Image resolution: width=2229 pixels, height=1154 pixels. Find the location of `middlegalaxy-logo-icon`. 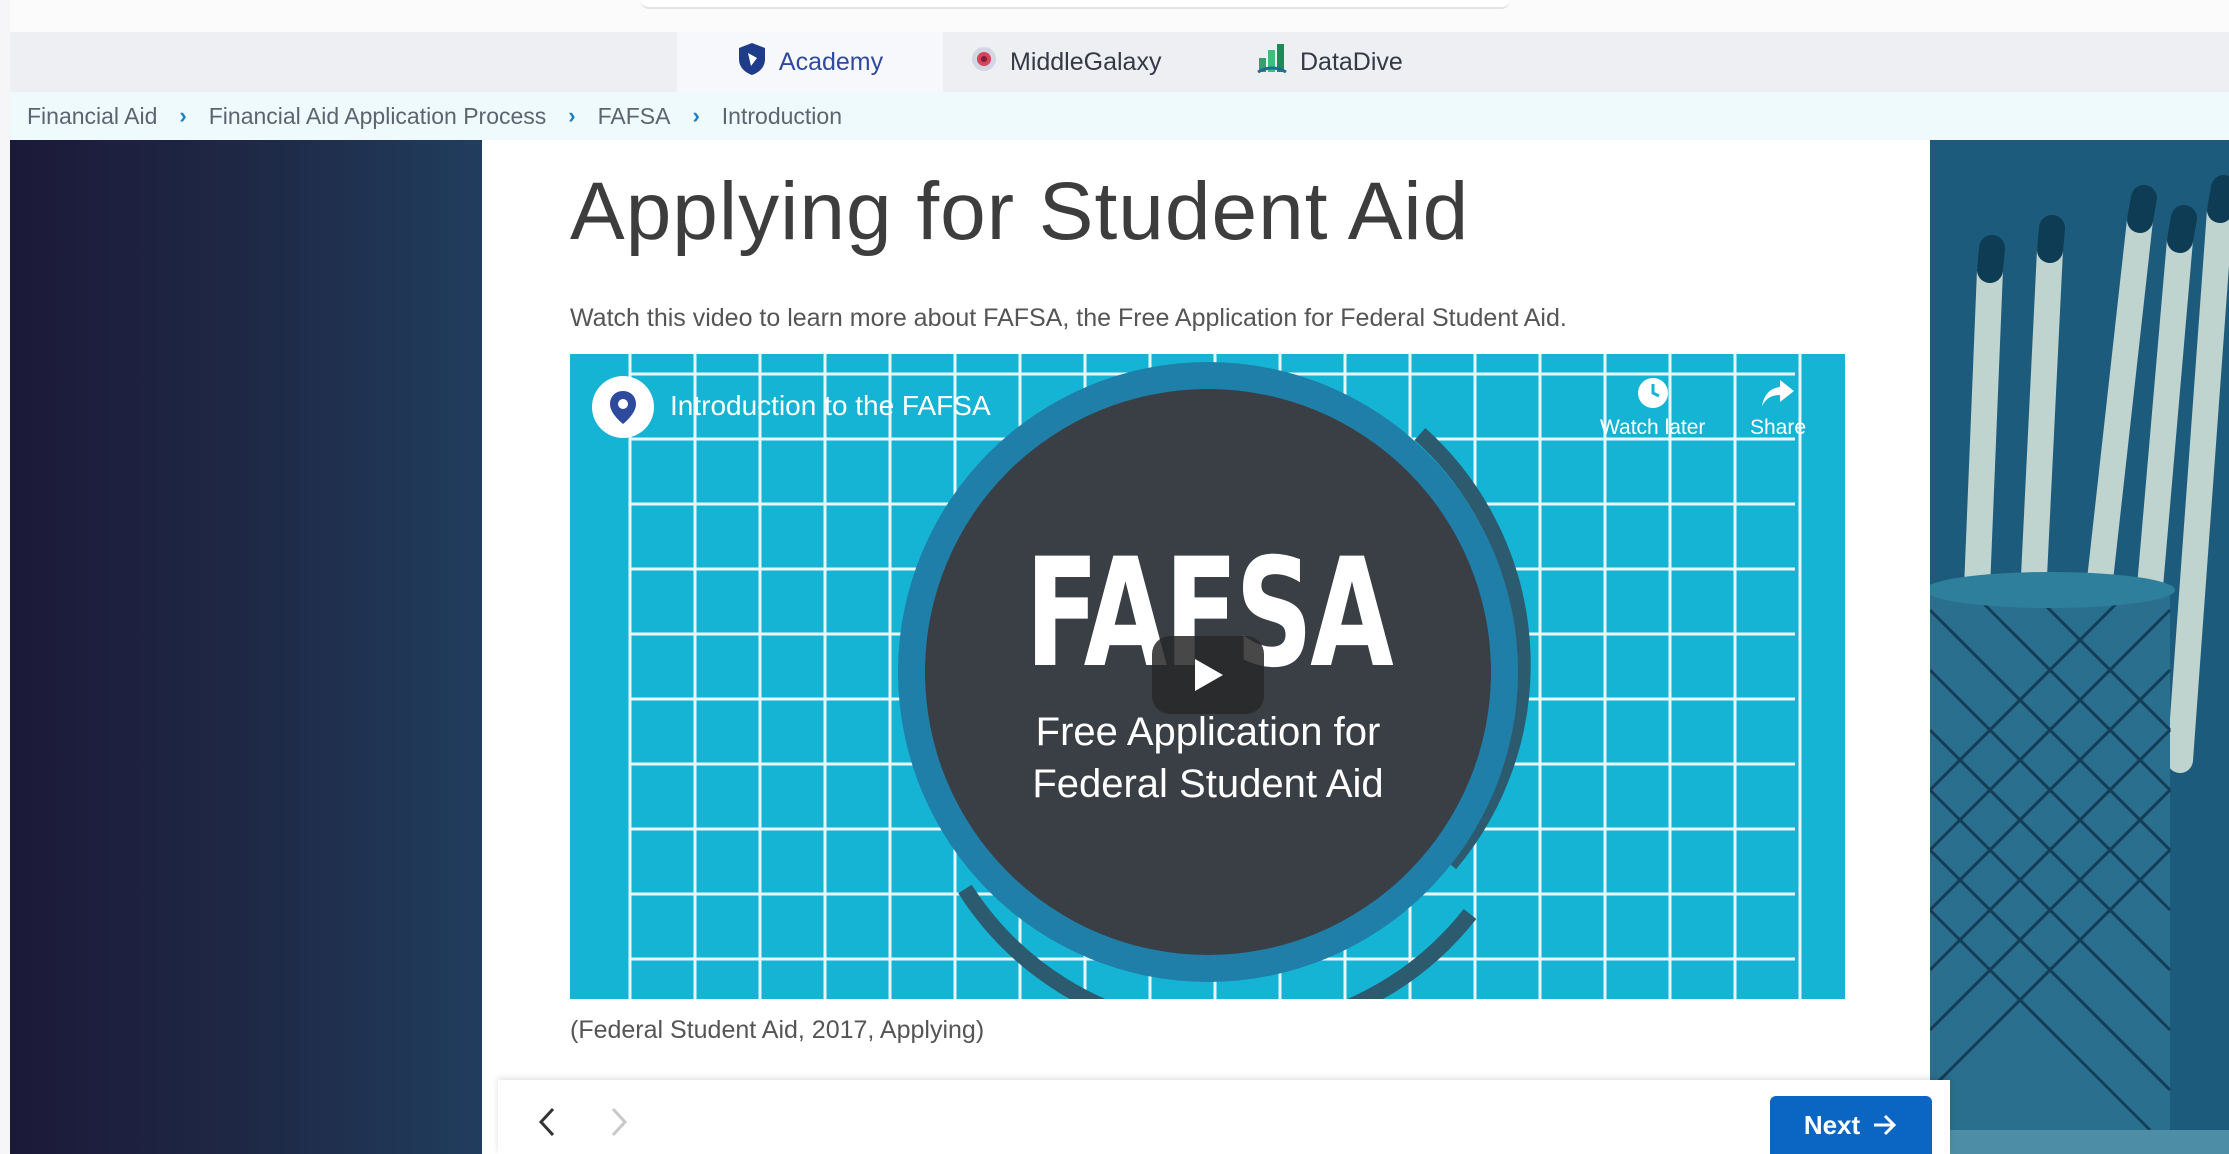

middlegalaxy-logo-icon is located at coordinates (984, 62).